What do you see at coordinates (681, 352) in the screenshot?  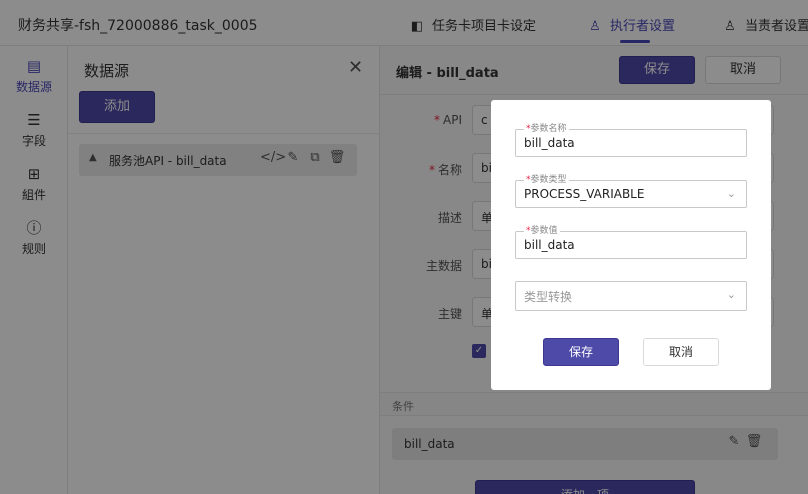 I see `modal-cancel-button: 取消` at bounding box center [681, 352].